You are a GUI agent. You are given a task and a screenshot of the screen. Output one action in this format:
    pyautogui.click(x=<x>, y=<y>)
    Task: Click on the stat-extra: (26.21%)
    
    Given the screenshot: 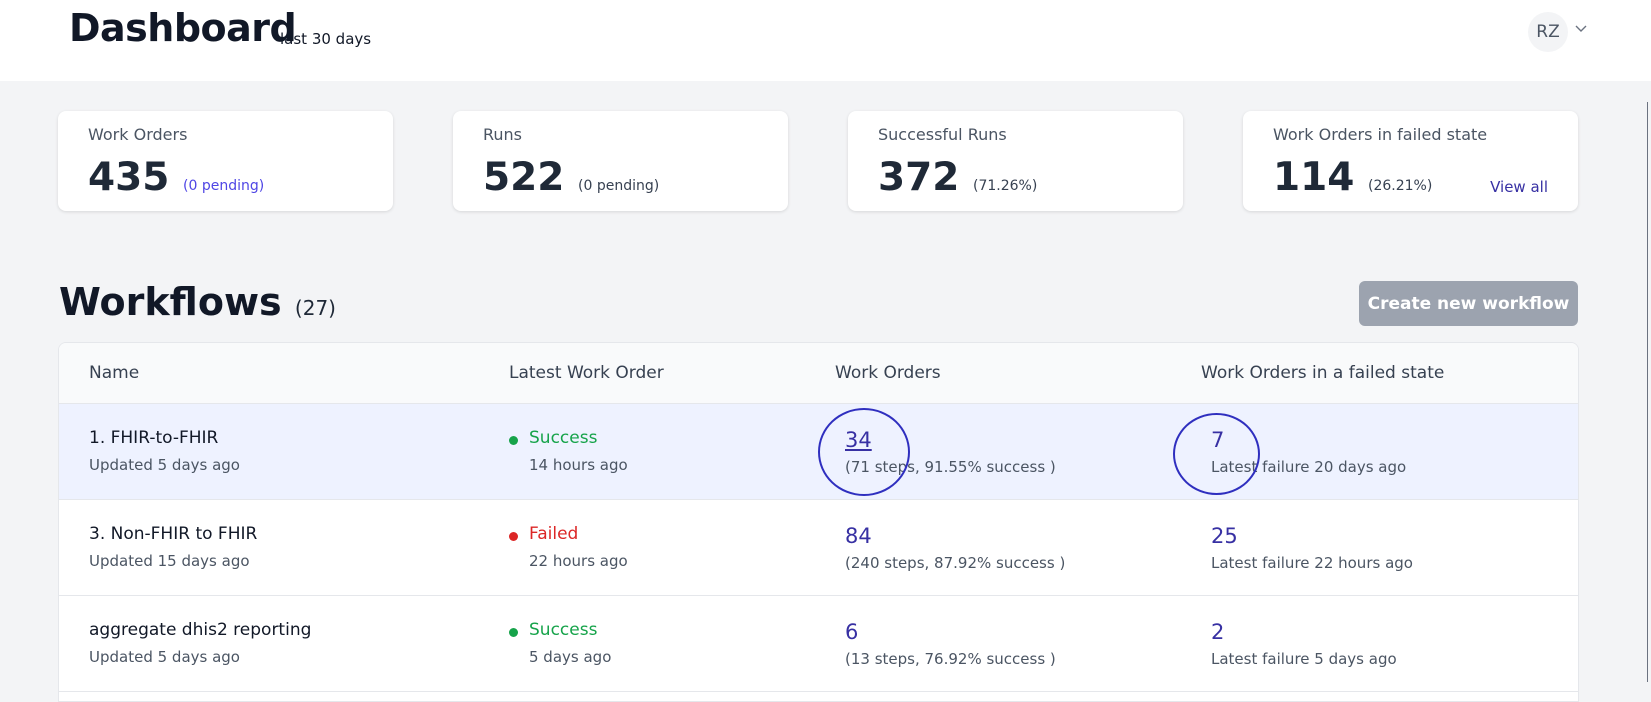 What is the action you would take?
    pyautogui.click(x=1400, y=186)
    